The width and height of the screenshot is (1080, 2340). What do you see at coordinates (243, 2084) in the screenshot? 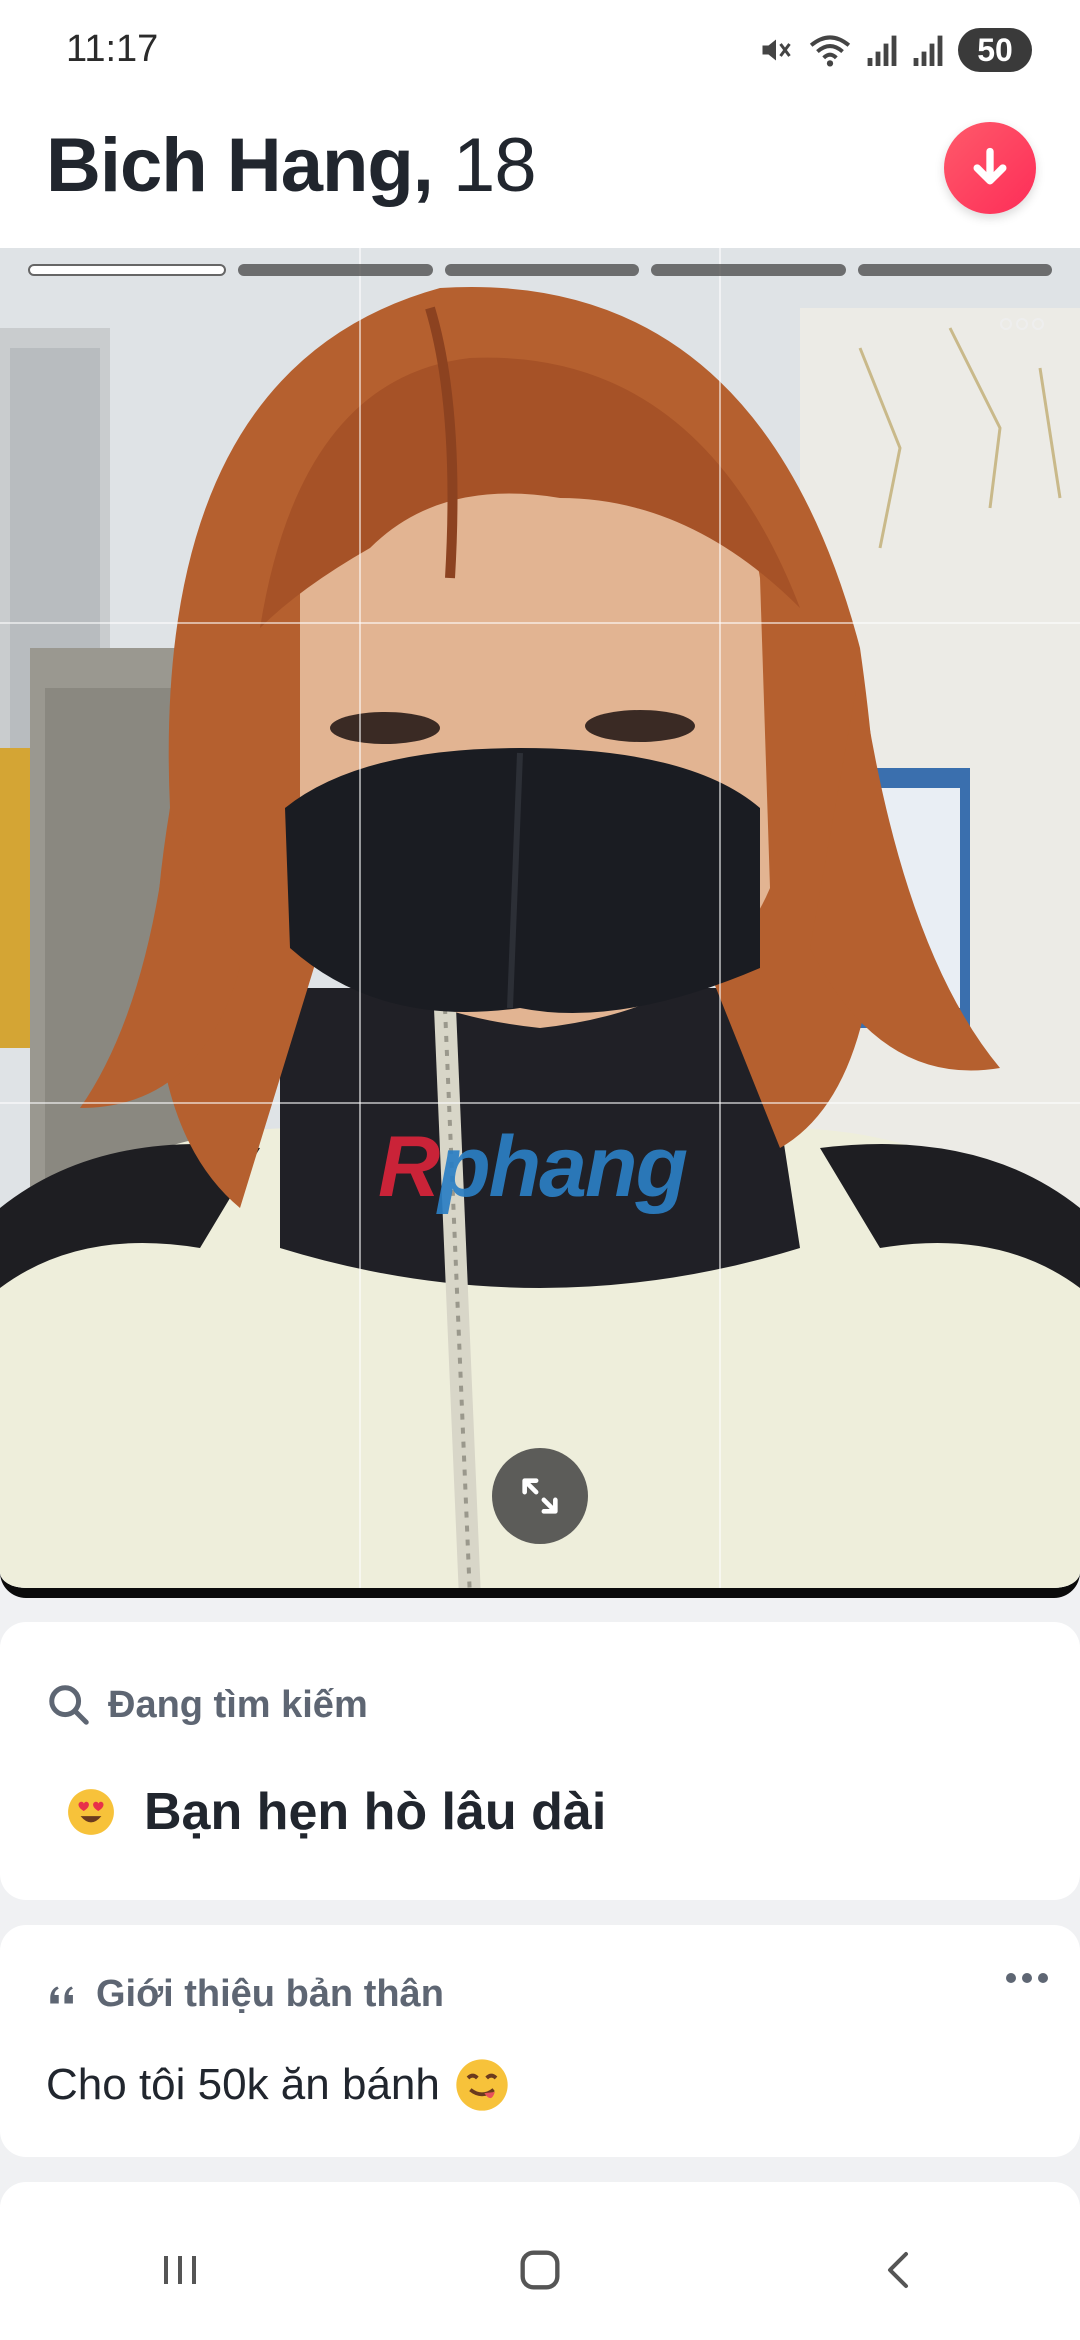
I see `about-me-text-content: Cho tôi 50k ăn bánh` at bounding box center [243, 2084].